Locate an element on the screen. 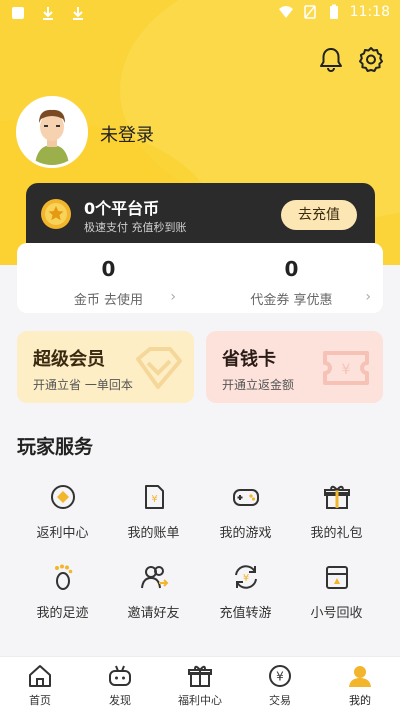 The width and height of the screenshot is (400, 712). super-vip-subtitle: 开通立省 一单回本 is located at coordinates (83, 385).